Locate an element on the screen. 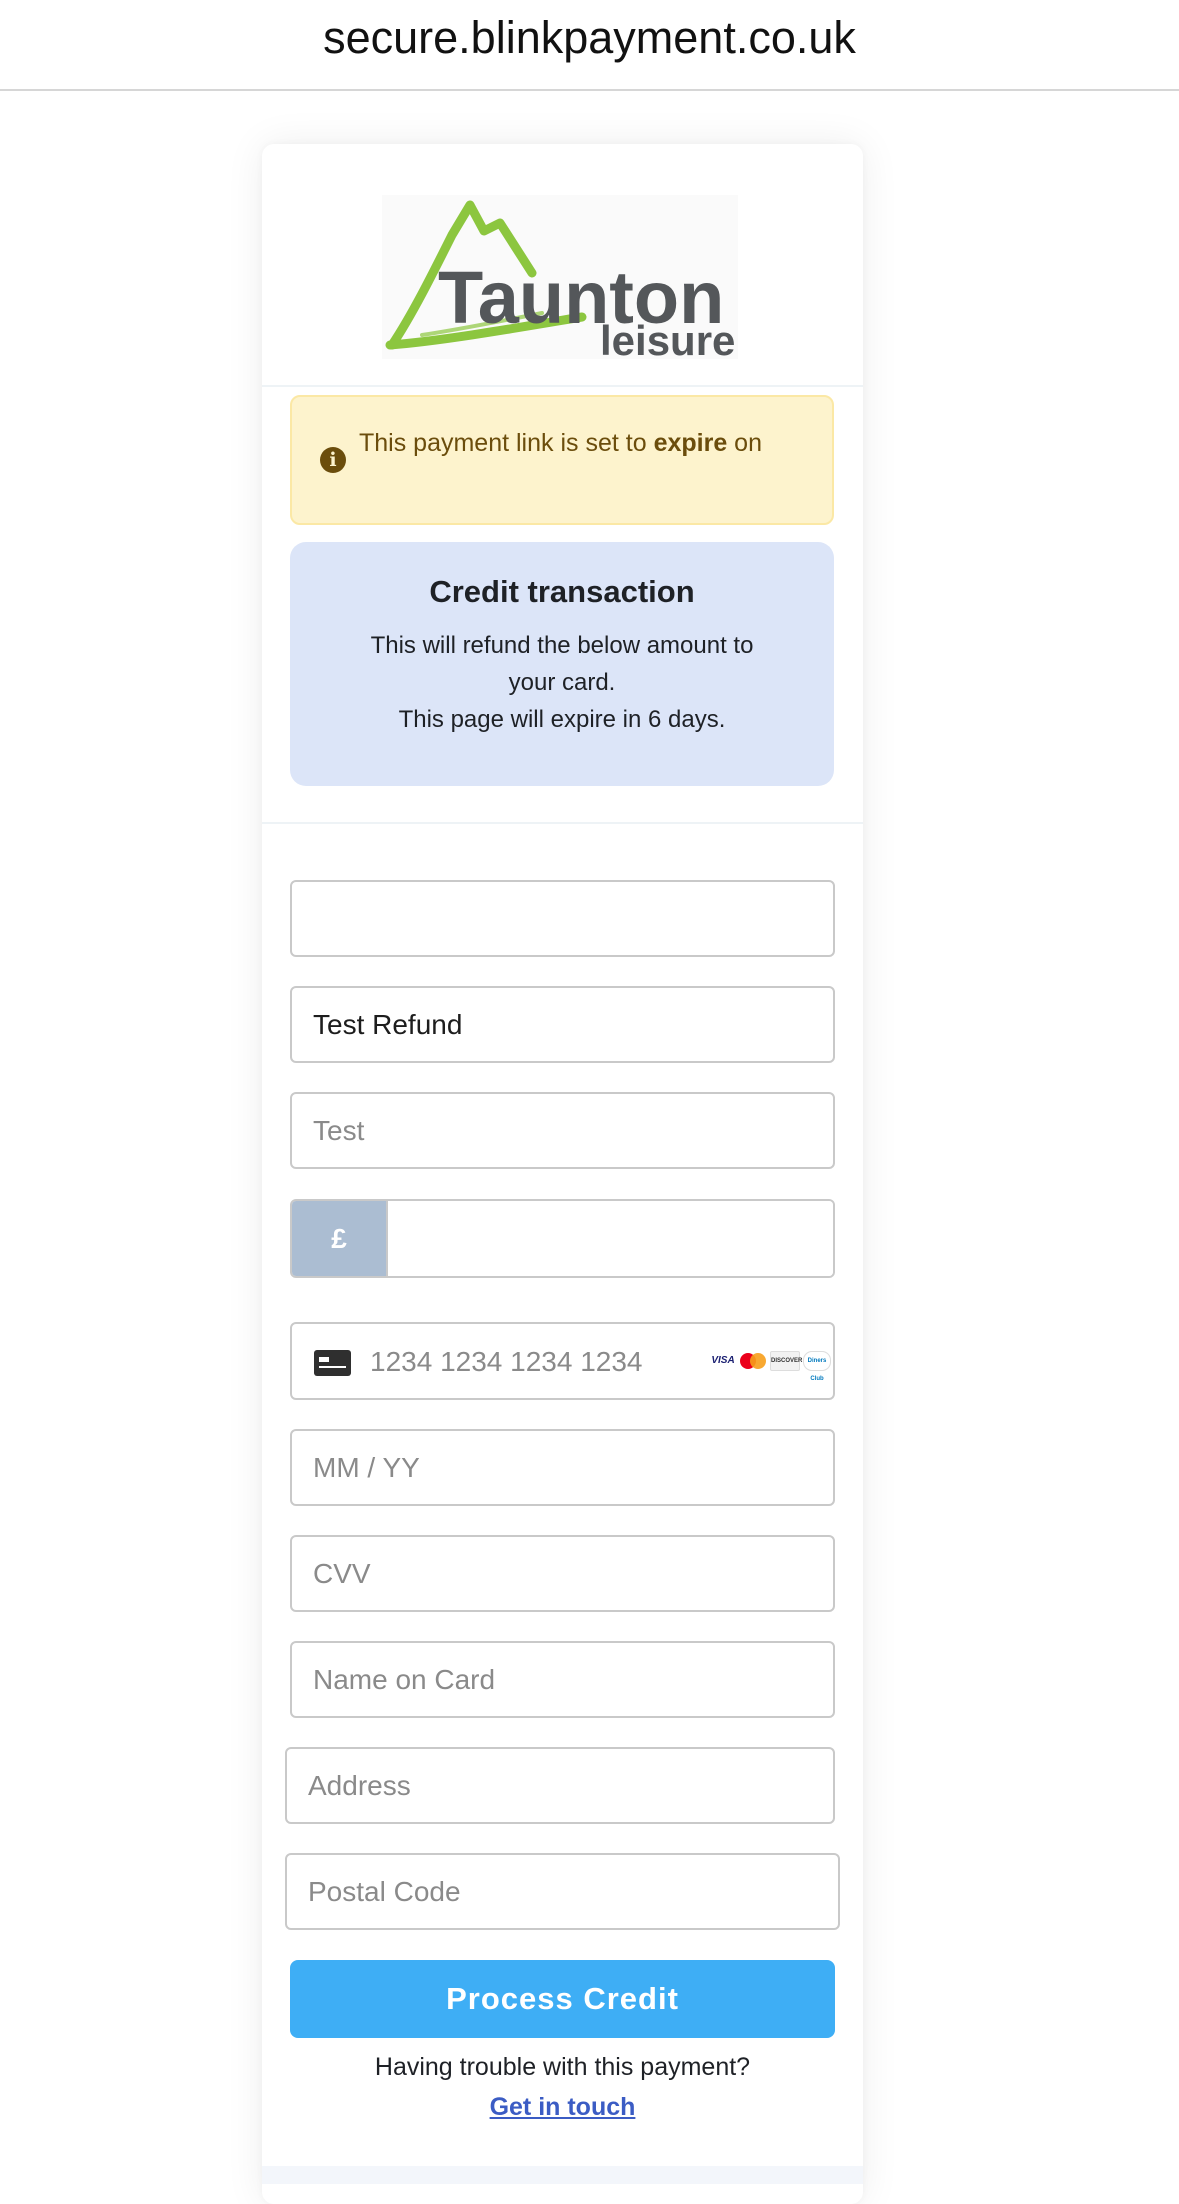 This screenshot has height=2204, width=1179. url-text: secure.blinkpayment.co.uk is located at coordinates (589, 37).